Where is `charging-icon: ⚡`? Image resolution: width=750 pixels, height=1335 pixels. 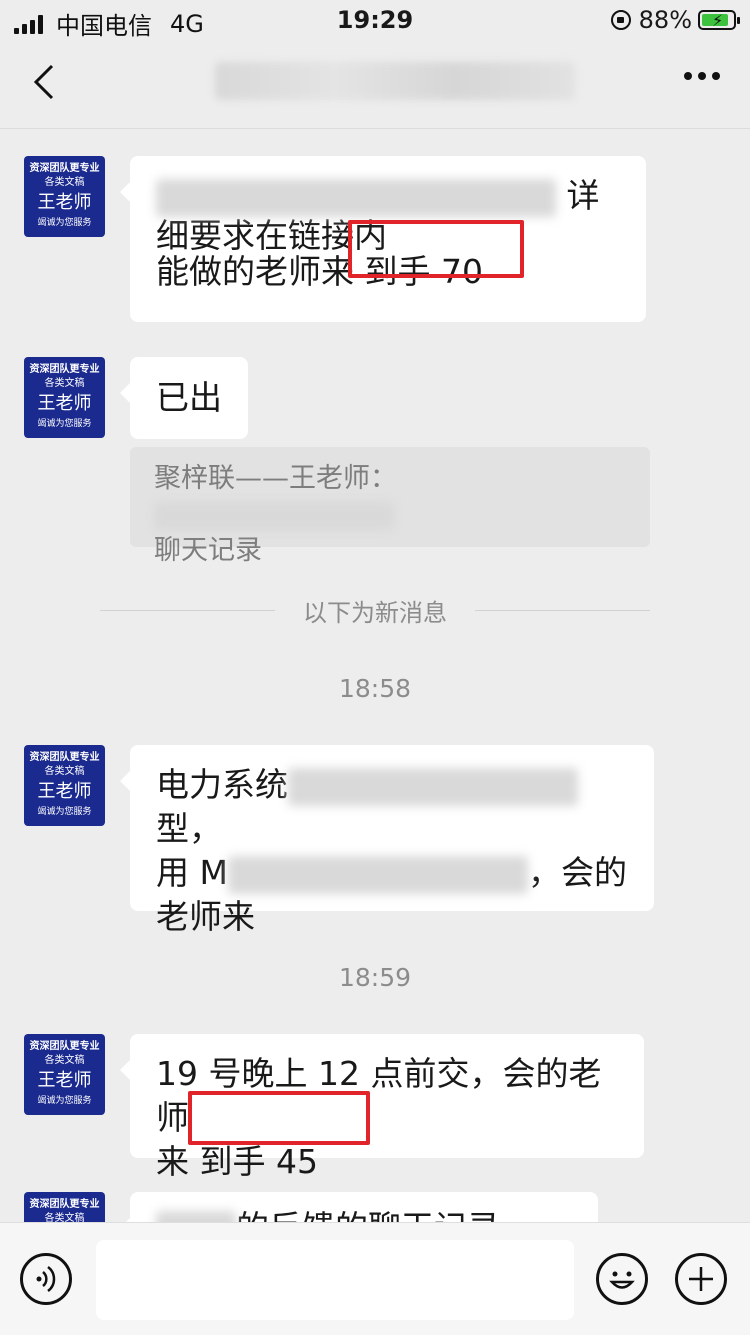 charging-icon: ⚡ is located at coordinates (718, 20).